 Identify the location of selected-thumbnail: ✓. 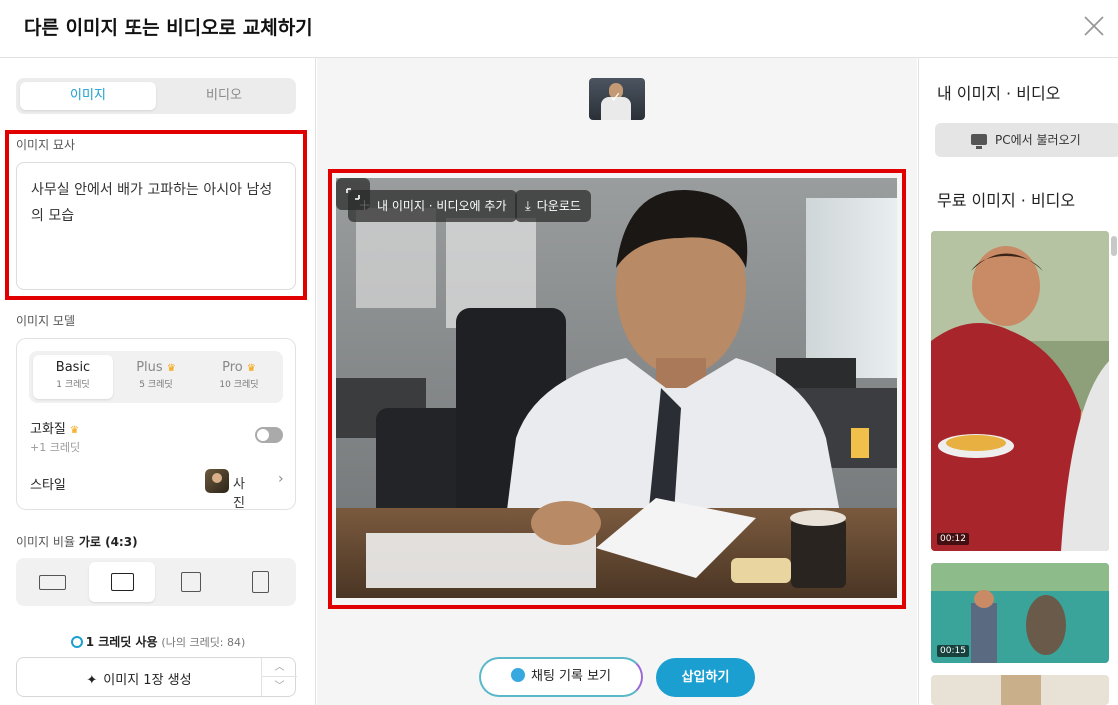
(617, 99).